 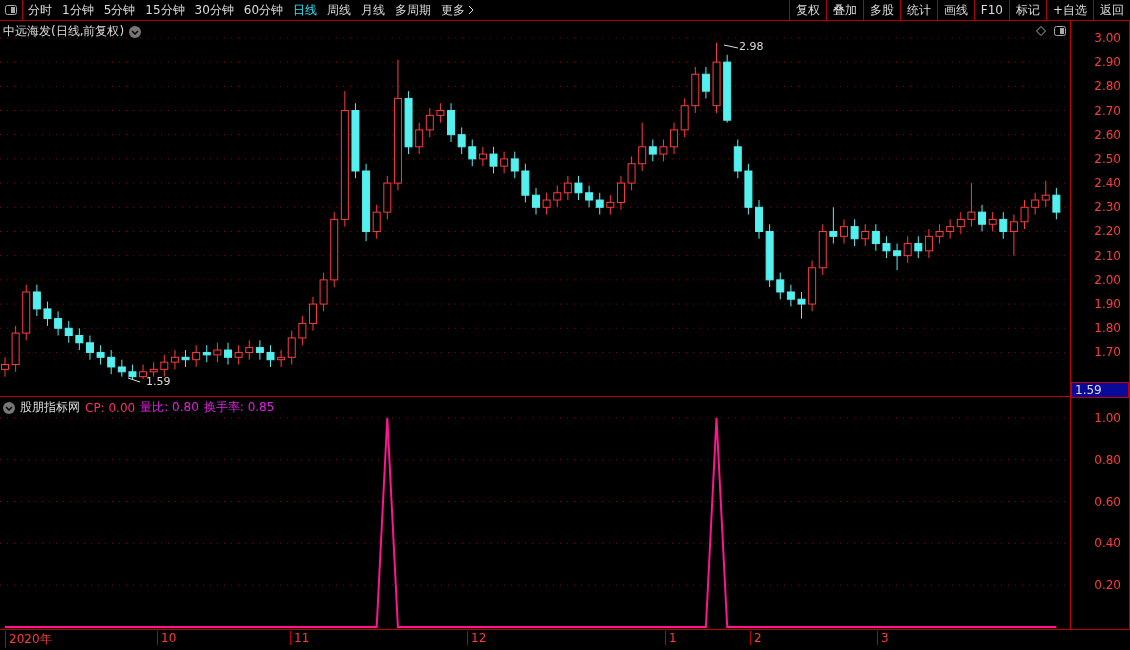 I want to click on period-tab: 更多, so click(x=458, y=10).